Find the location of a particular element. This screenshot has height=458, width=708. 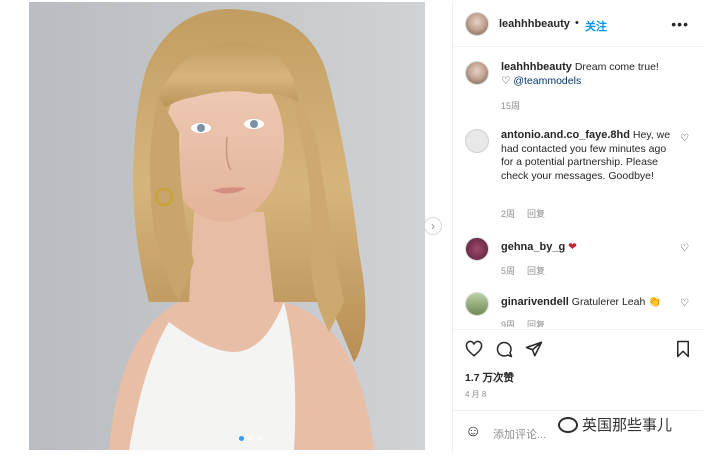

carousel-dots is located at coordinates (250, 438).